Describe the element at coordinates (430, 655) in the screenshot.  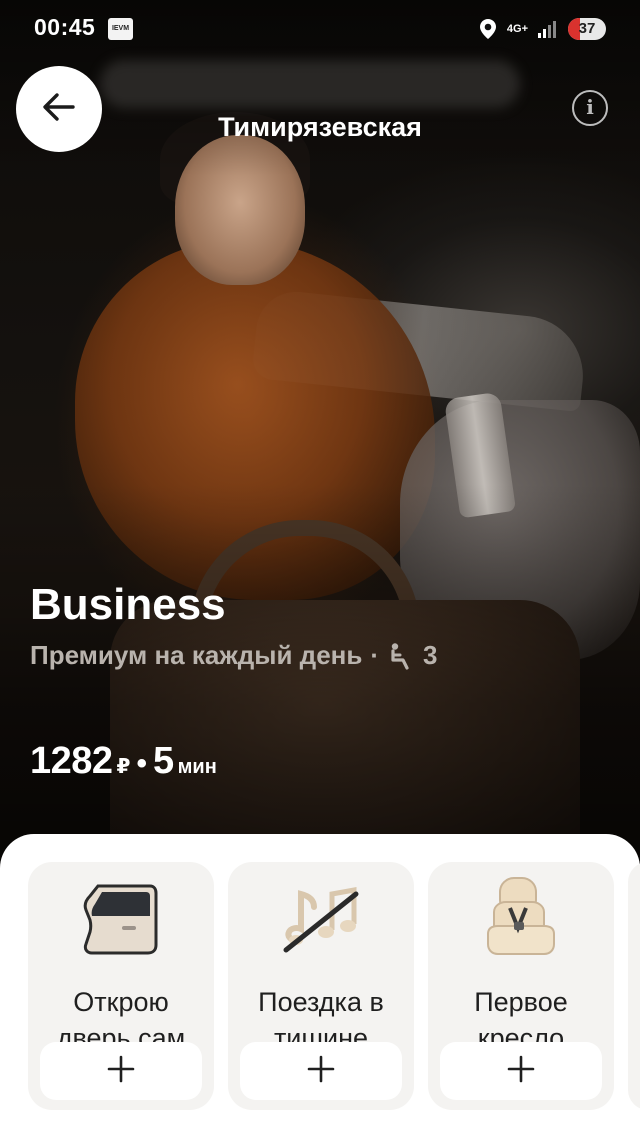
I see `seat-count: 3` at that location.